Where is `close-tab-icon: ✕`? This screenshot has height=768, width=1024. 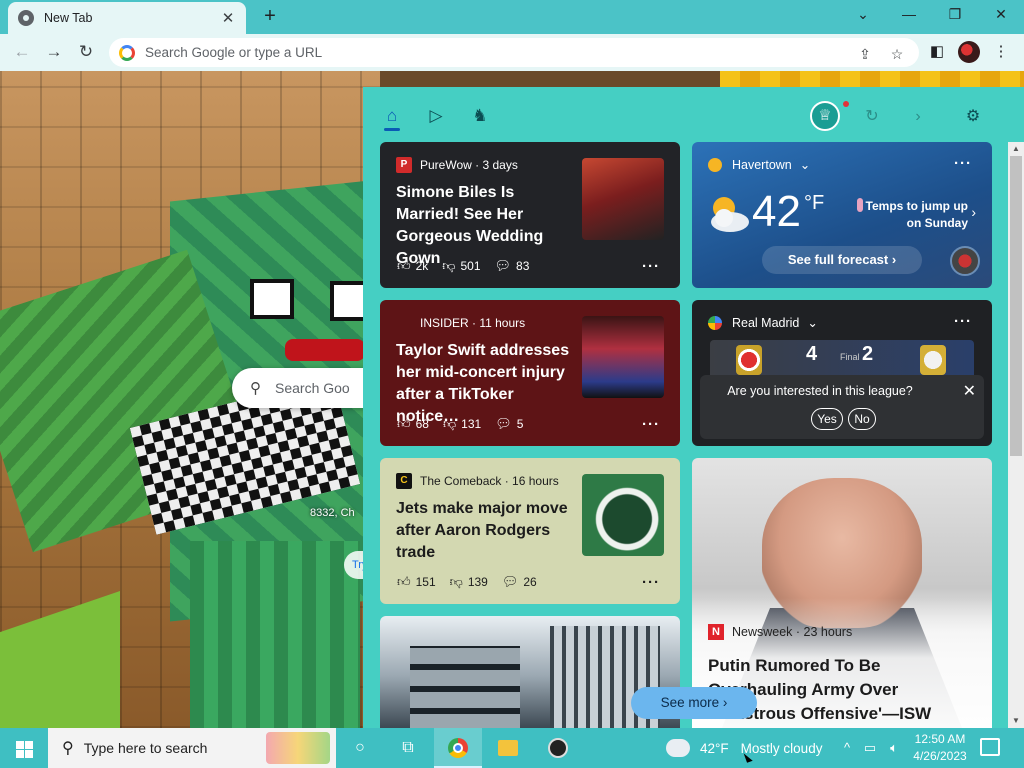
close-tab-icon: ✕ is located at coordinates (228, 18).